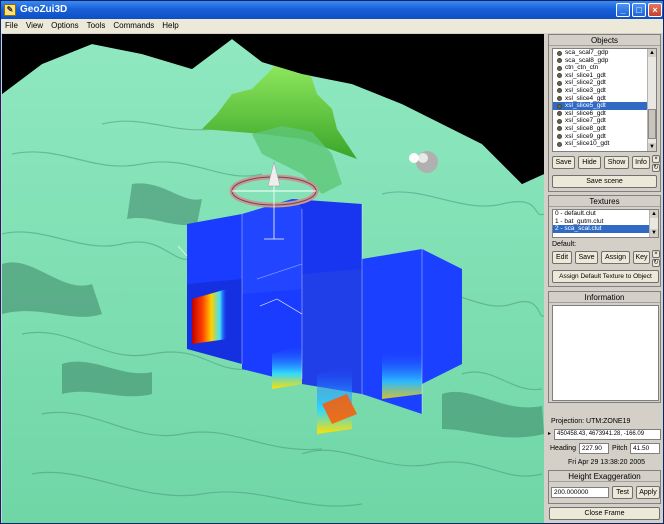 The width and height of the screenshot is (664, 524). I want to click on objects-list-item: xsl_slice4_gdt, so click(604, 99).